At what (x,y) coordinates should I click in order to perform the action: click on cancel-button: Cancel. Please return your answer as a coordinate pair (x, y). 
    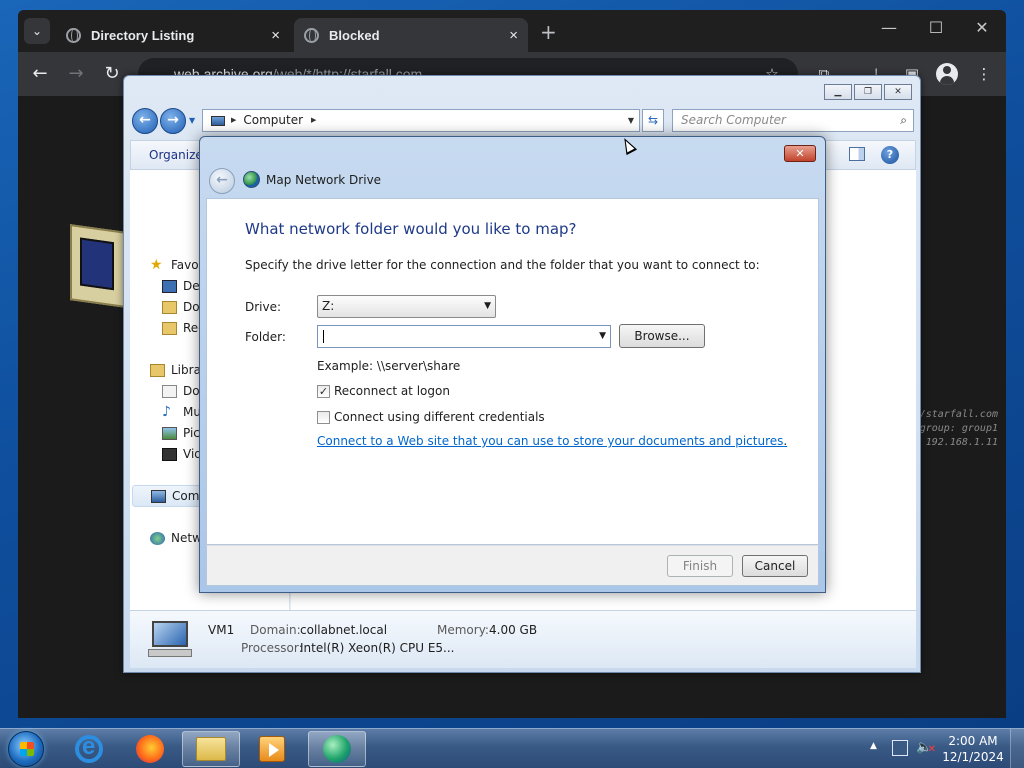
    Looking at the image, I should click on (775, 566).